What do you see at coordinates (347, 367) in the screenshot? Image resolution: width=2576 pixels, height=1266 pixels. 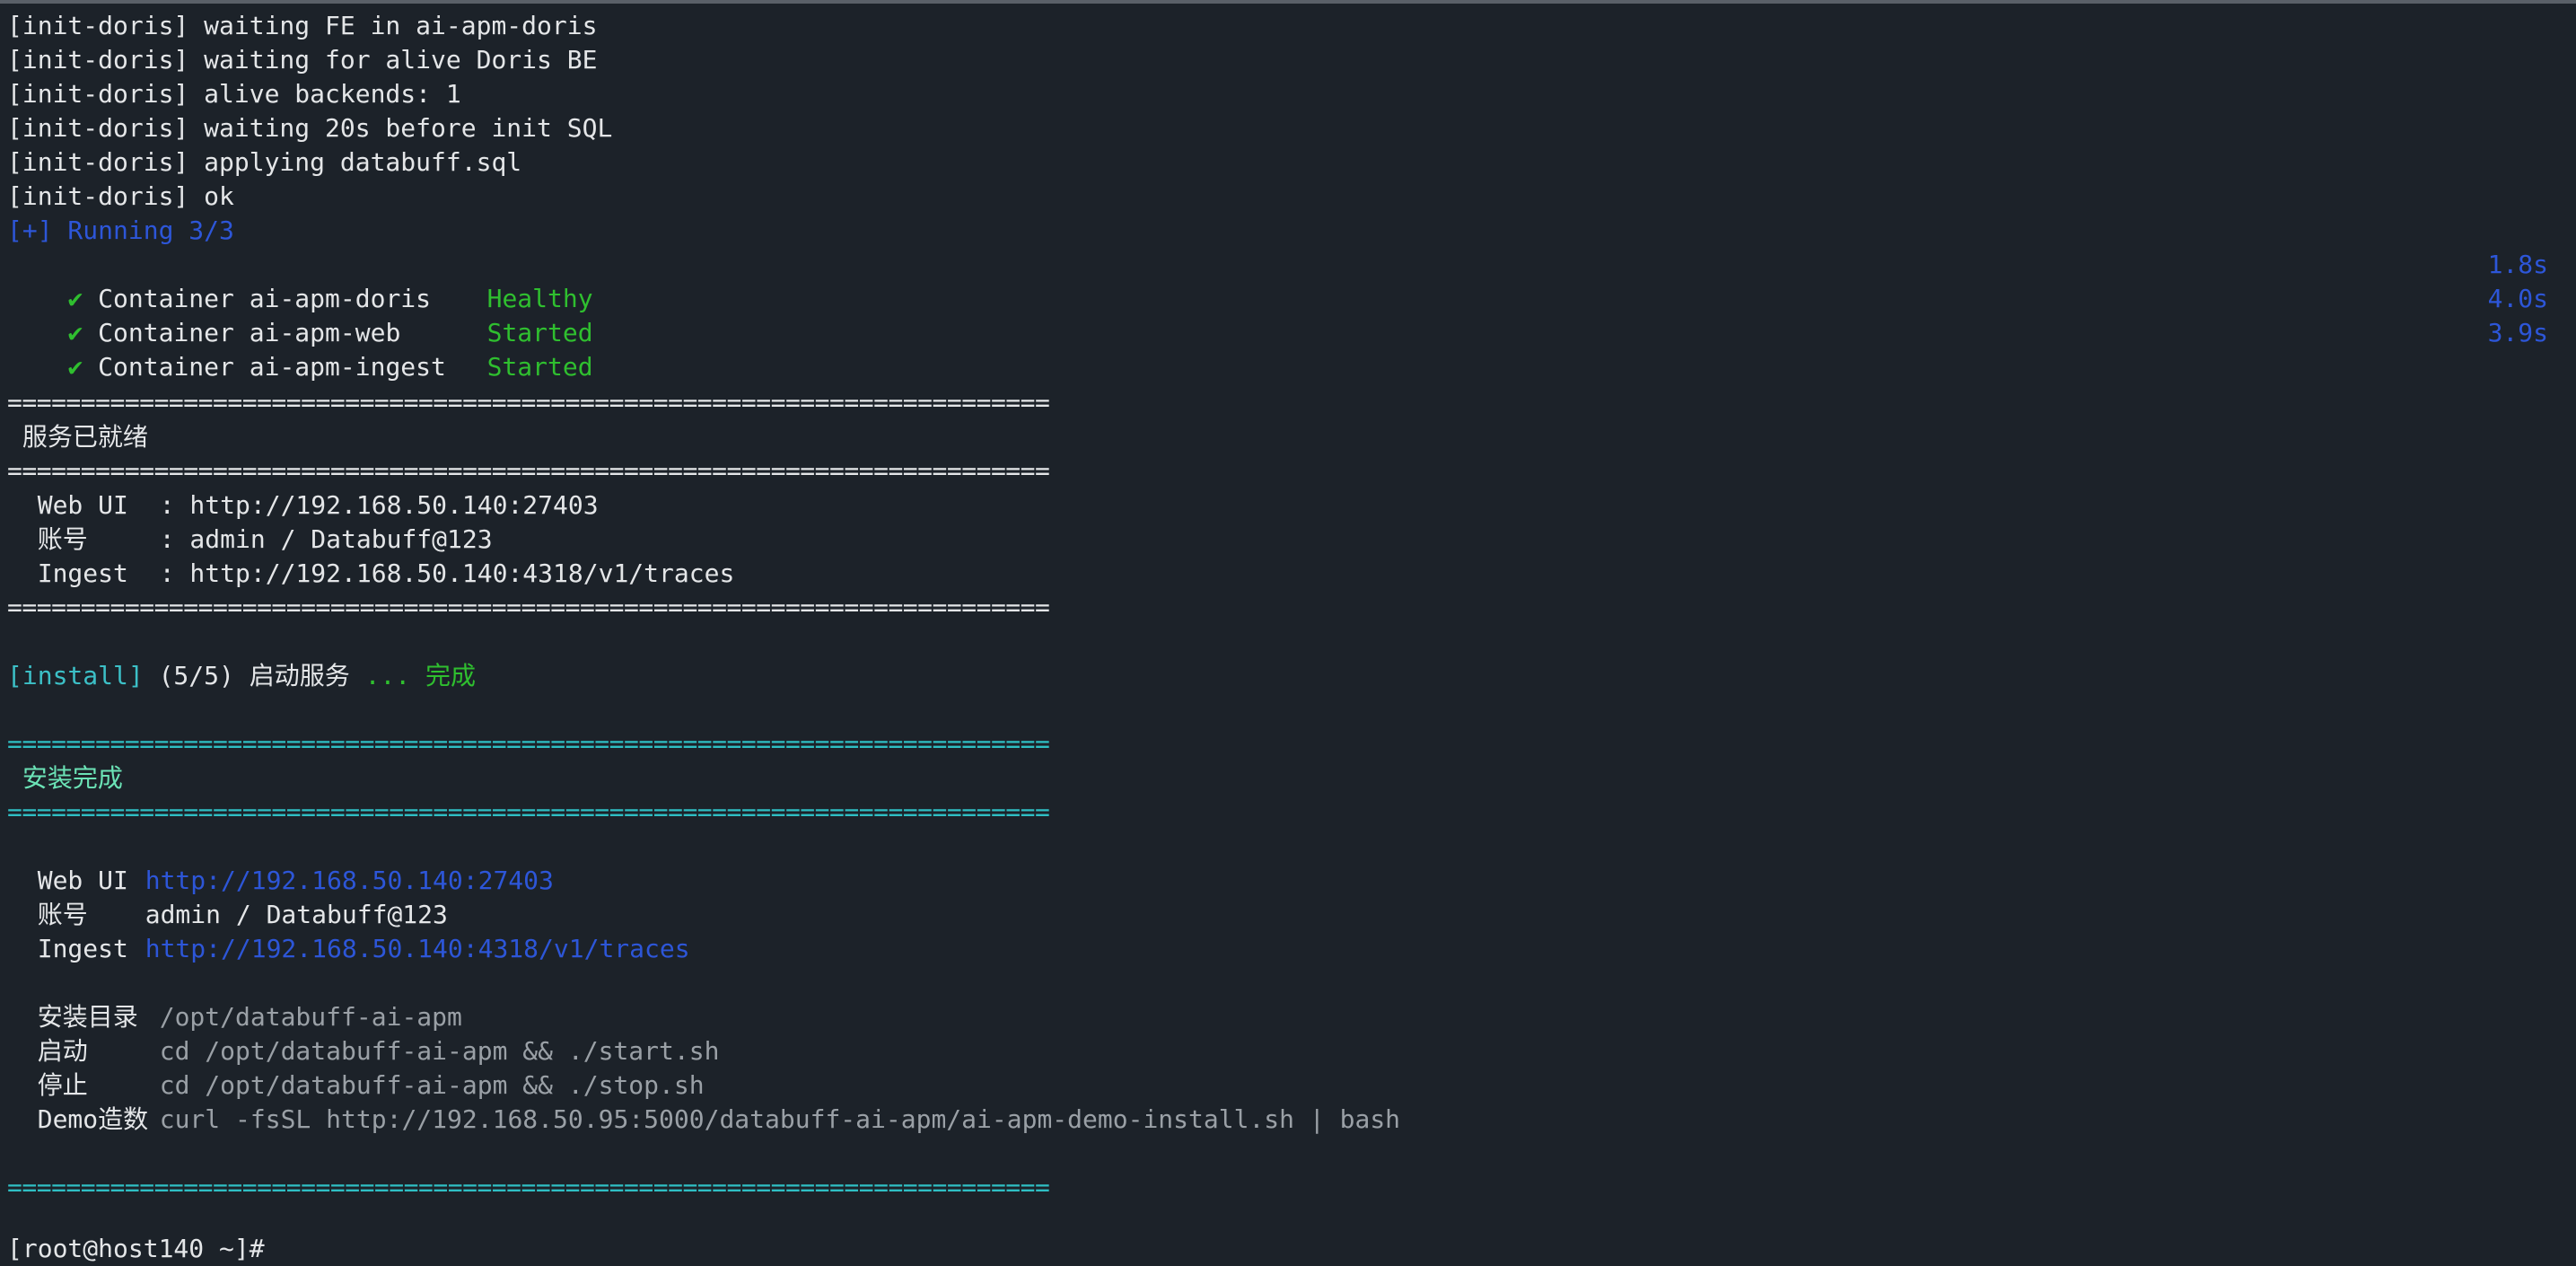 I see `container-name: ai-apm-ingest` at bounding box center [347, 367].